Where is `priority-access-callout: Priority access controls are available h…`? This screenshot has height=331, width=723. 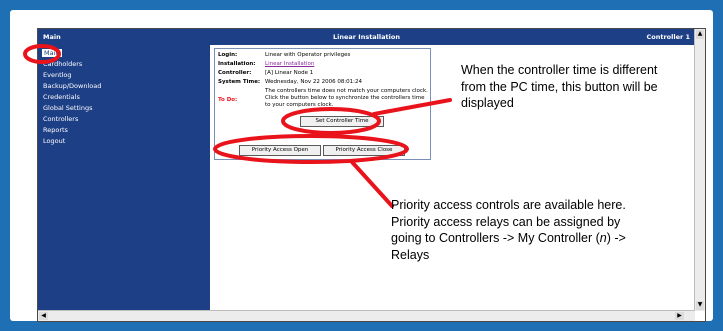
priority-access-callout: Priority access controls are available h… is located at coordinates (508, 230).